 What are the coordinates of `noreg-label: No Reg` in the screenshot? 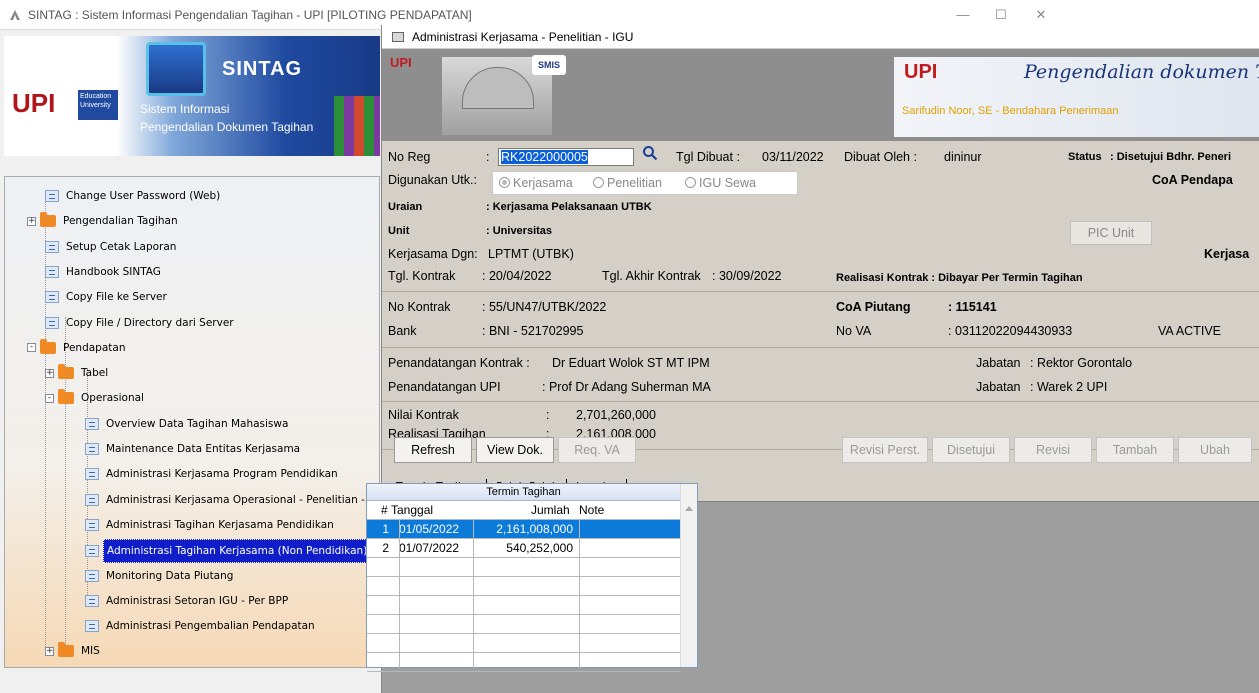 It's located at (409, 157).